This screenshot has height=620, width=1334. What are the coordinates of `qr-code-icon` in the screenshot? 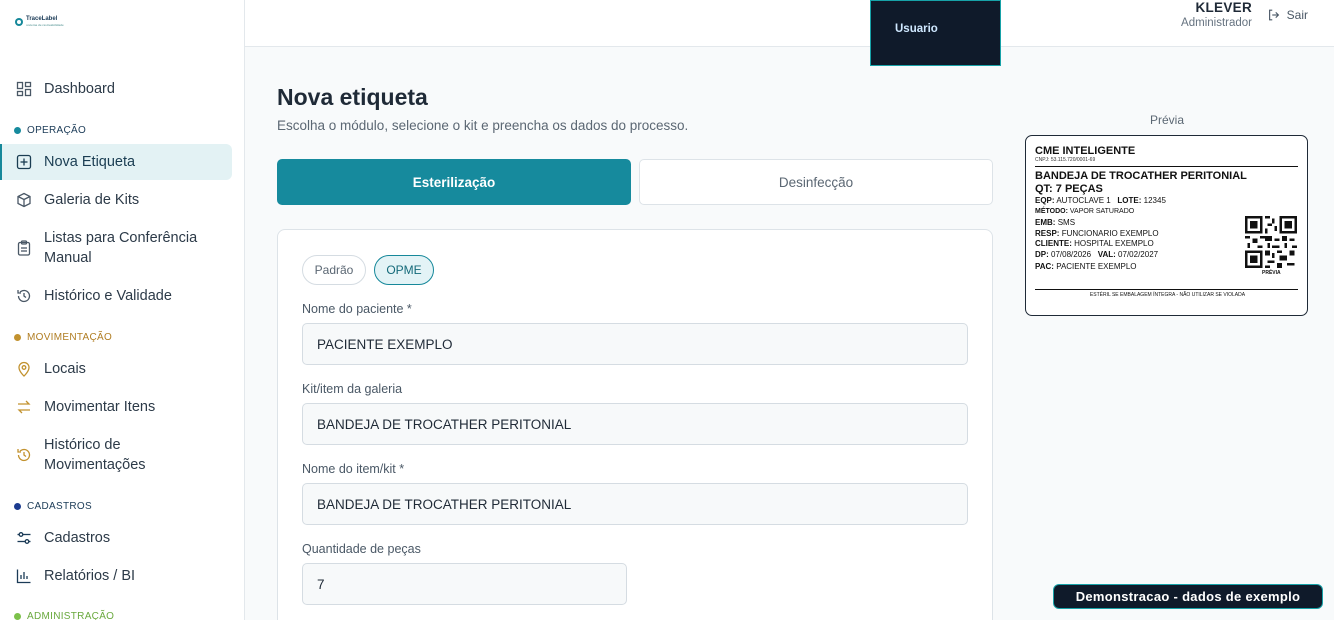 It's located at (1271, 242).